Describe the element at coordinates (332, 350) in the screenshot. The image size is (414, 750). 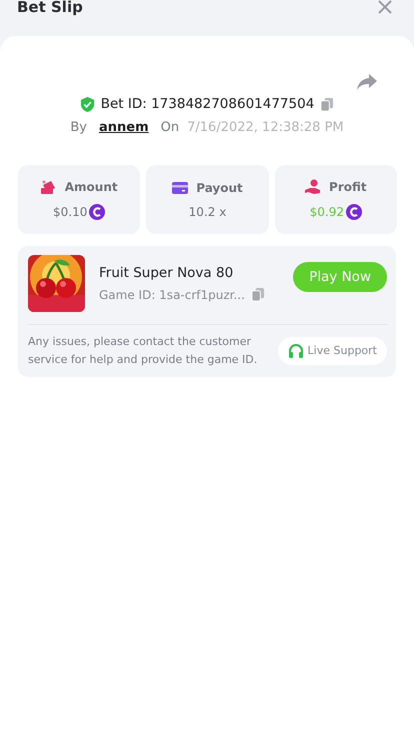
I see `live-support-button: Live Support` at that location.